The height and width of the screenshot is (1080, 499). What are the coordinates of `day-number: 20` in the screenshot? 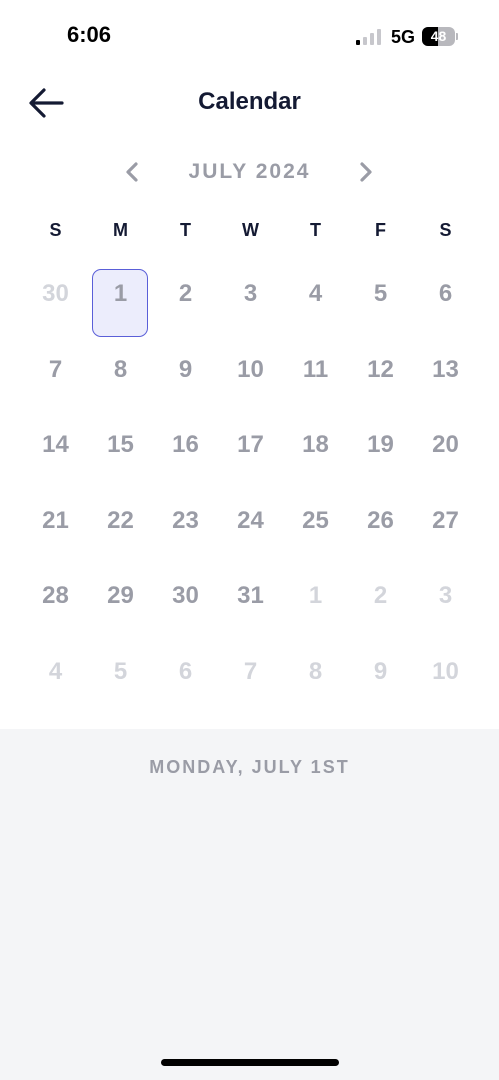 It's located at (445, 444).